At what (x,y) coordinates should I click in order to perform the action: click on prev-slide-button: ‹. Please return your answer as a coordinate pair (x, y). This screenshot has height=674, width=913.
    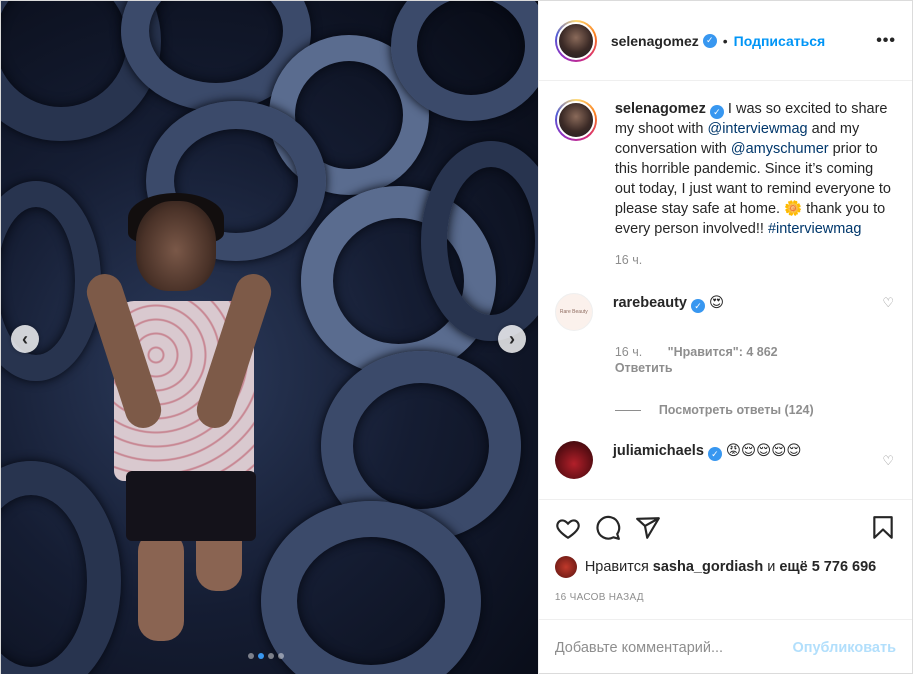
    Looking at the image, I should click on (25, 339).